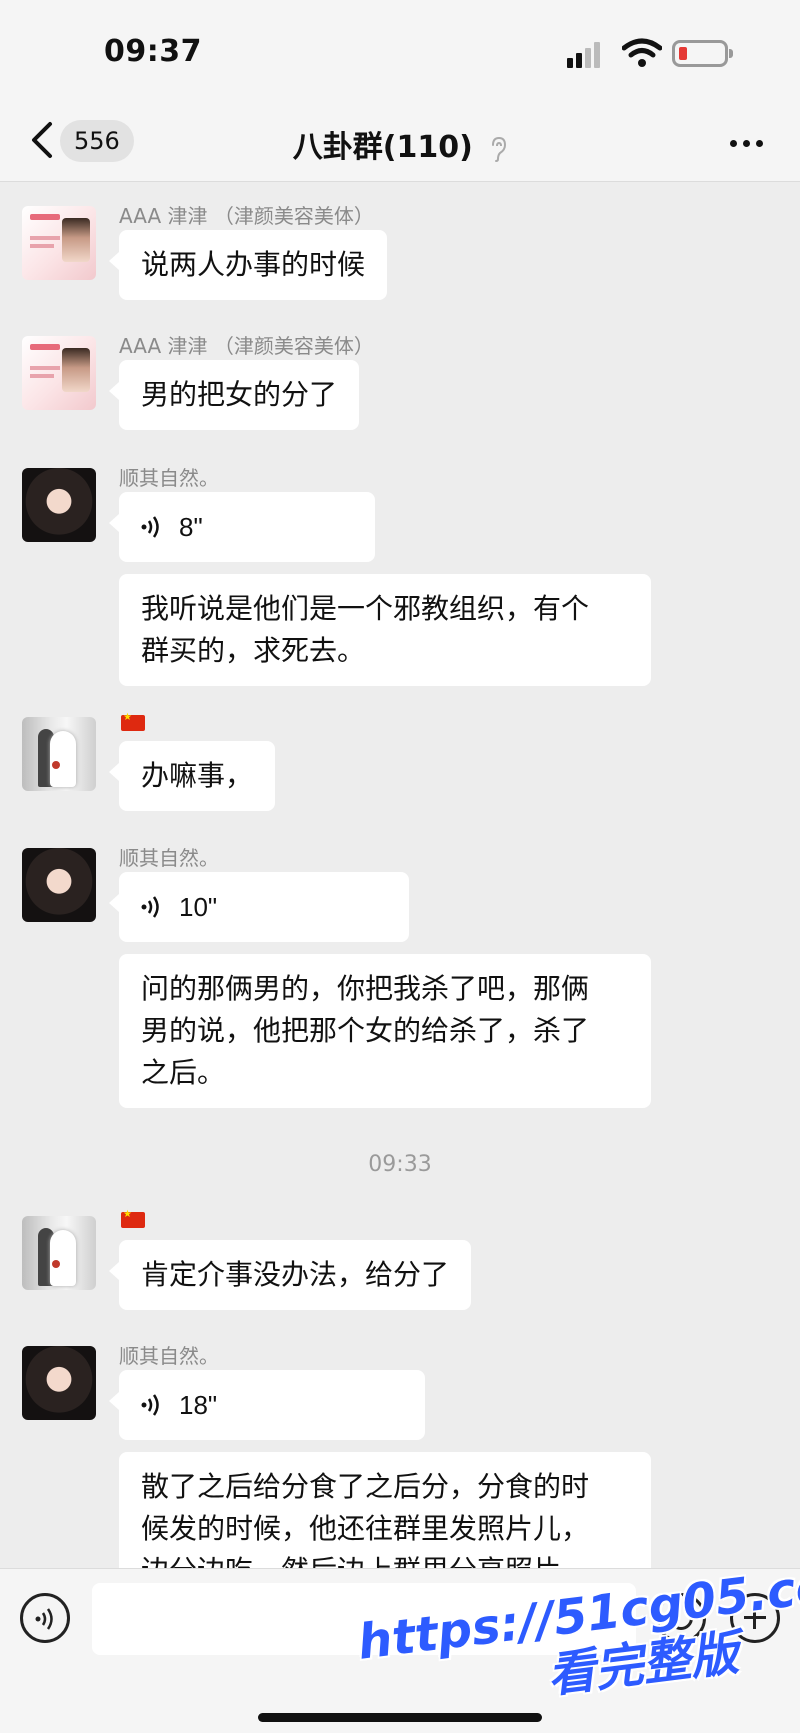  Describe the element at coordinates (702, 53) in the screenshot. I see `battery-icon` at that location.